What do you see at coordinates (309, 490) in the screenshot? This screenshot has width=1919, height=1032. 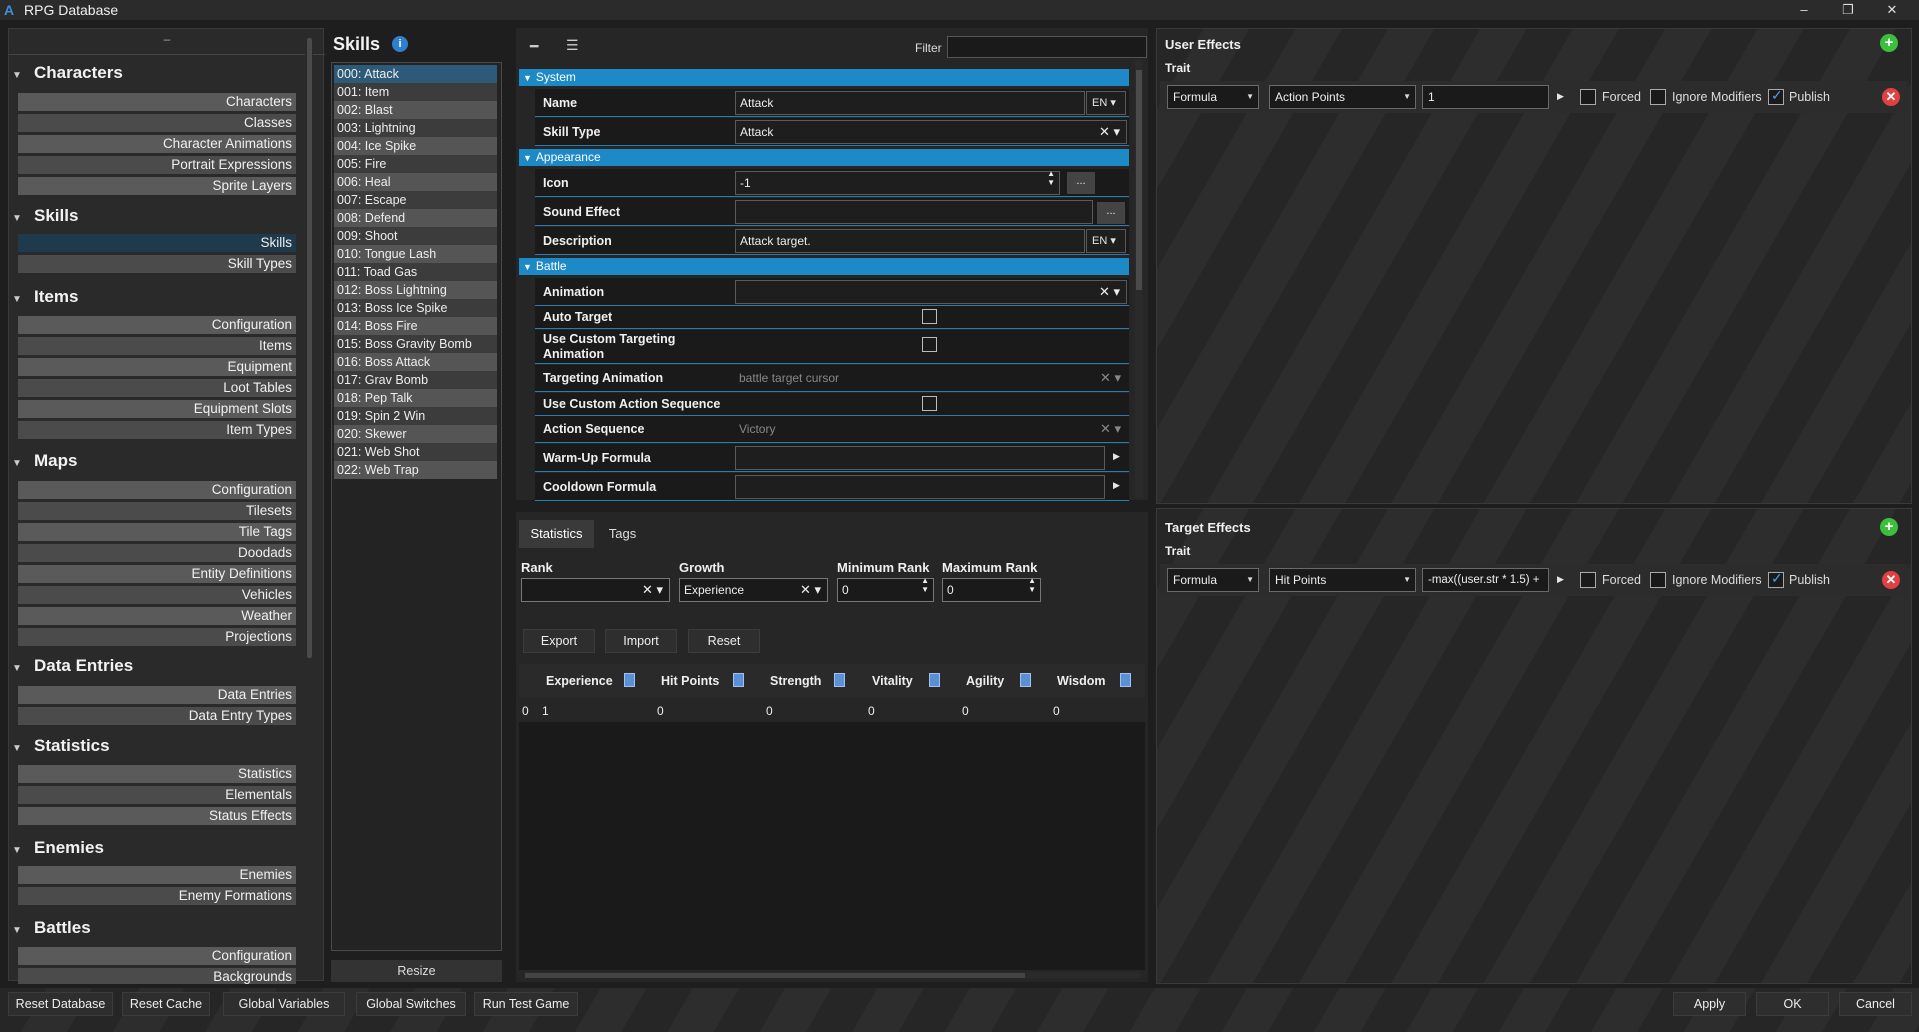 I see `nav-scrollbar` at bounding box center [309, 490].